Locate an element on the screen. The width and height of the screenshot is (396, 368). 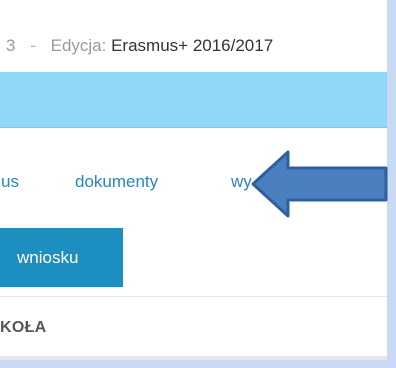
section-title: KOŁA is located at coordinates (23, 327).